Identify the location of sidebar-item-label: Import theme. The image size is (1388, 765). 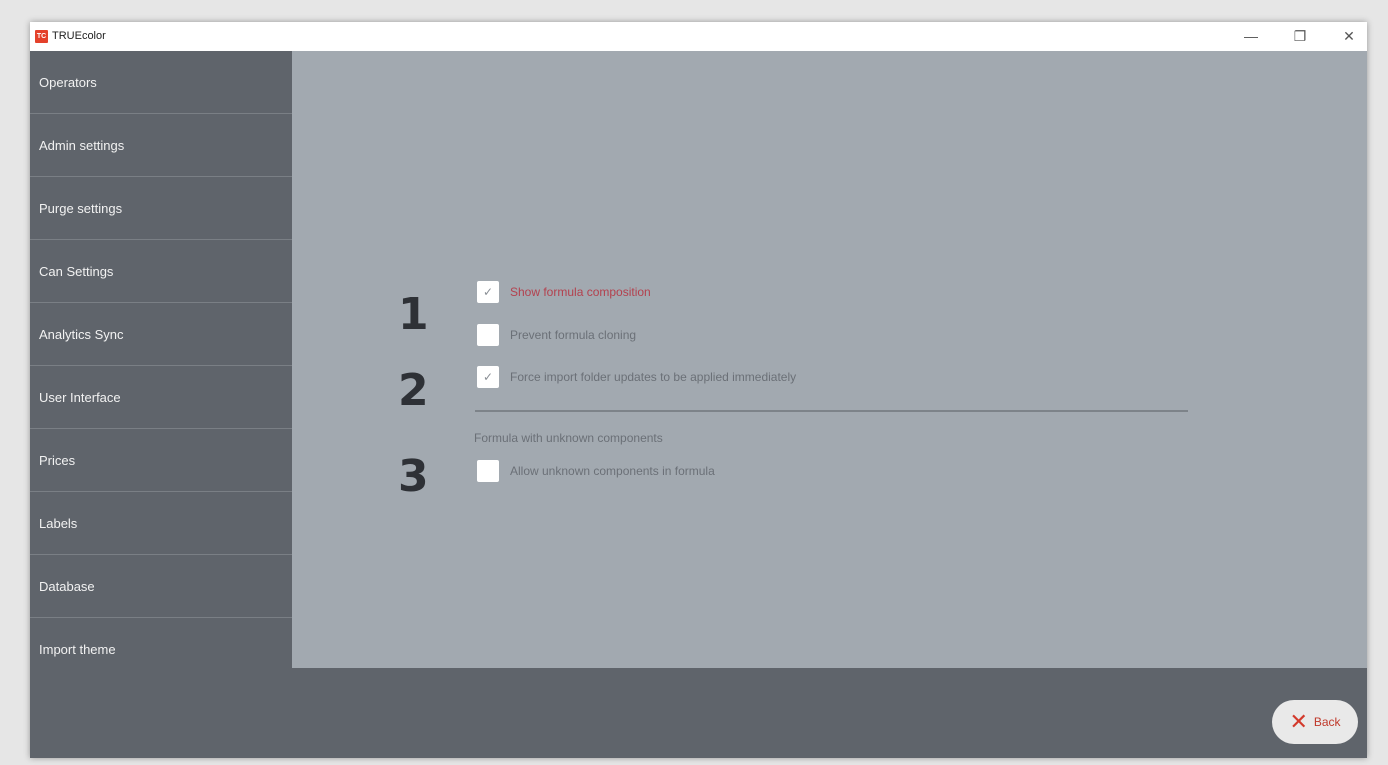
(77, 649).